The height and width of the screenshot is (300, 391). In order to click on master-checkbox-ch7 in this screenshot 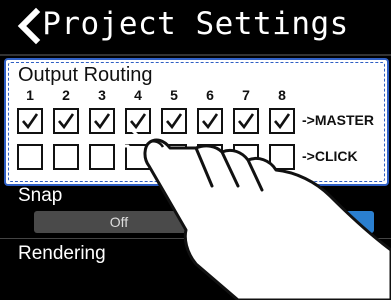, I will do `click(246, 121)`.